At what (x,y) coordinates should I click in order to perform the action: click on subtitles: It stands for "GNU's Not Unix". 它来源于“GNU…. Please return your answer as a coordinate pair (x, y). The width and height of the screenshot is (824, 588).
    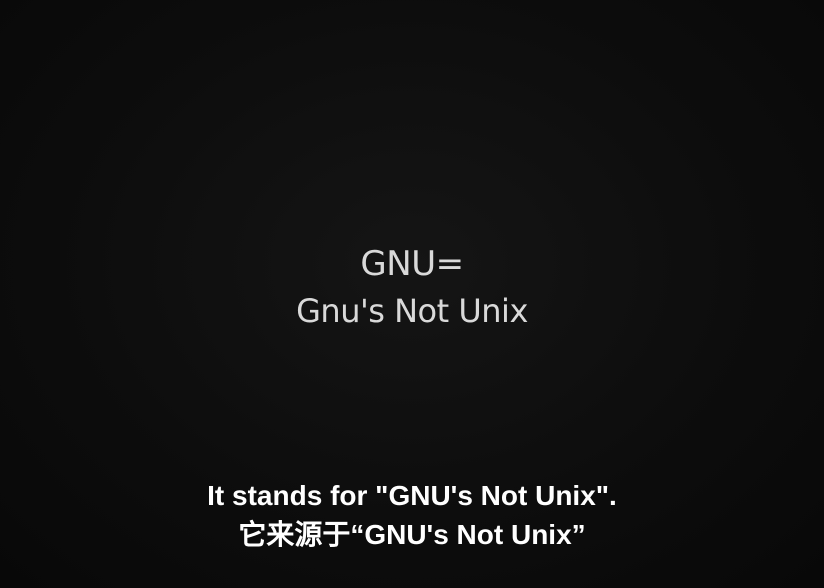
    Looking at the image, I should click on (412, 515).